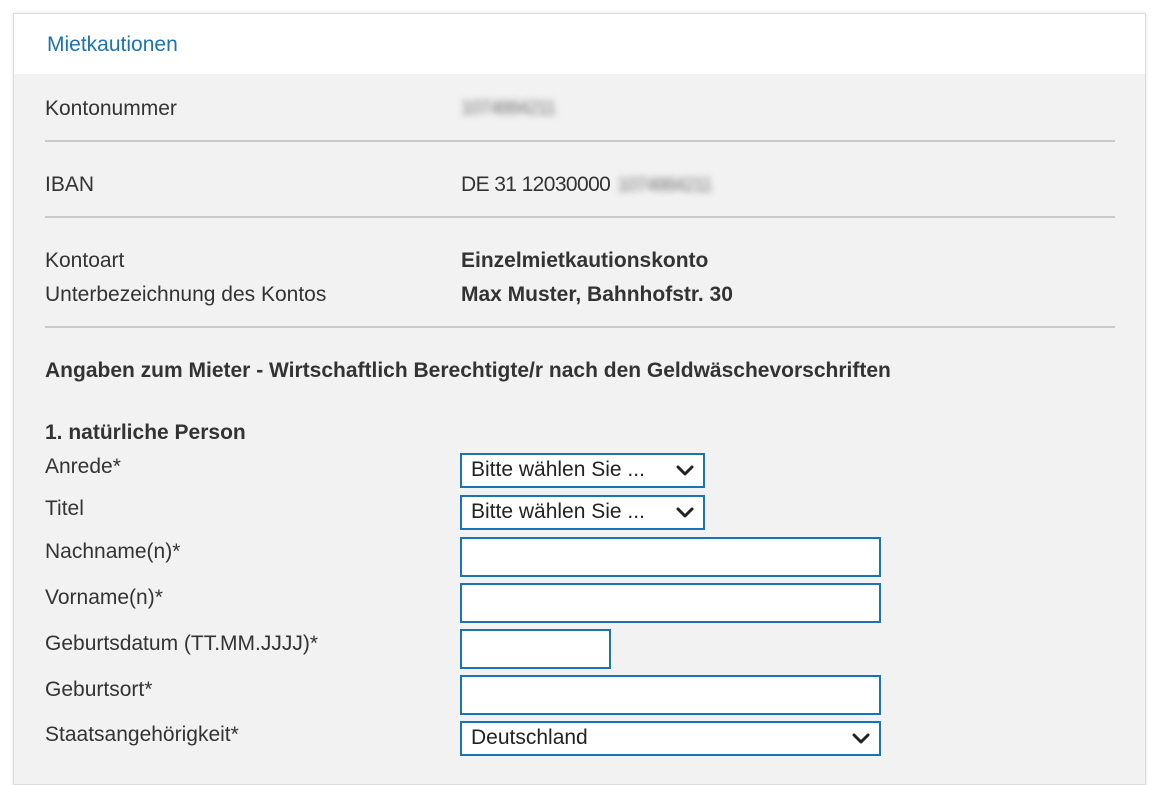 Image resolution: width=1158 pixels, height=785 pixels. I want to click on kontoart-value: Einzelmietkautionskonto, so click(585, 260).